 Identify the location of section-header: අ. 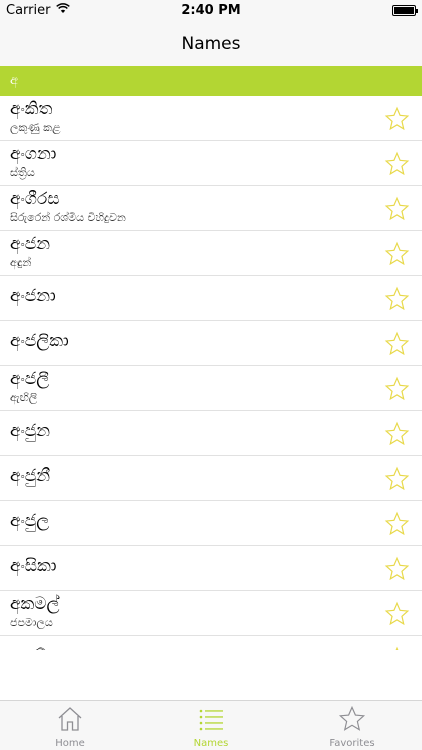
(211, 81).